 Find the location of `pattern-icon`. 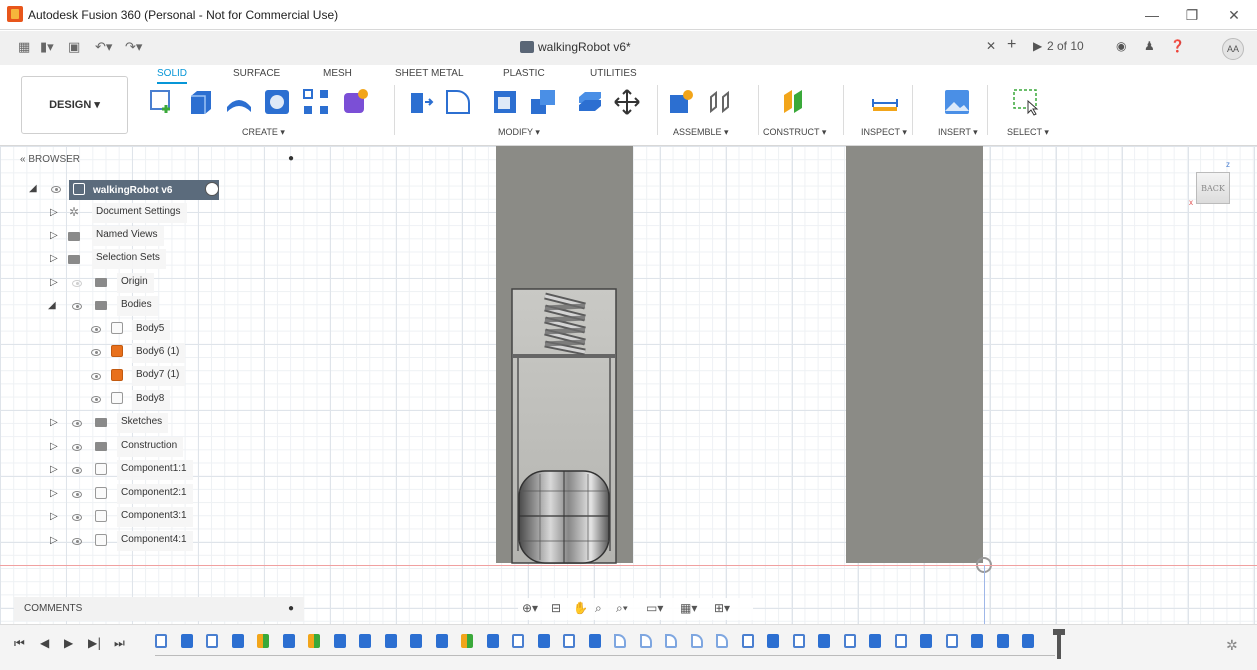

pattern-icon is located at coordinates (316, 102).